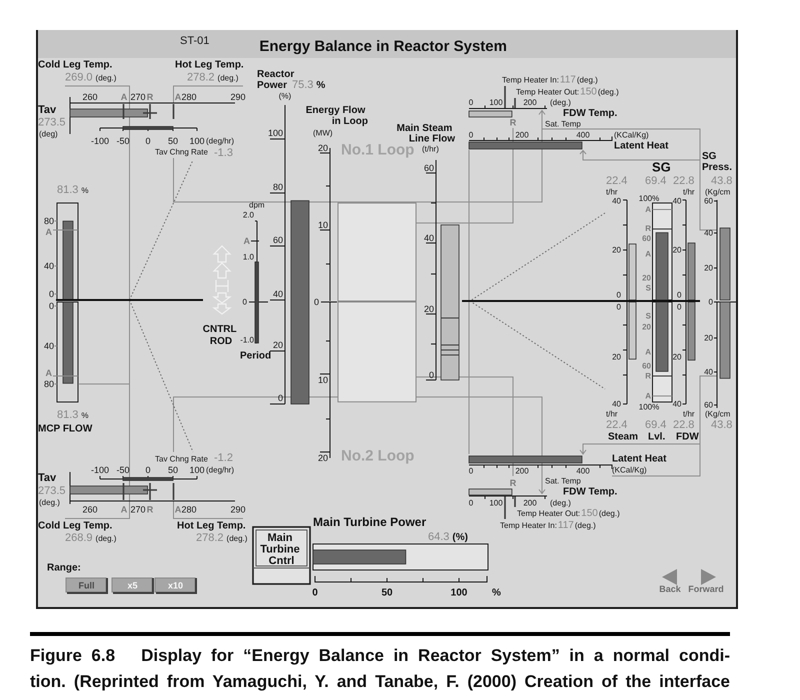 This screenshot has width=800, height=700. I want to click on fdw-temp-label: FDW Temp., so click(590, 113).